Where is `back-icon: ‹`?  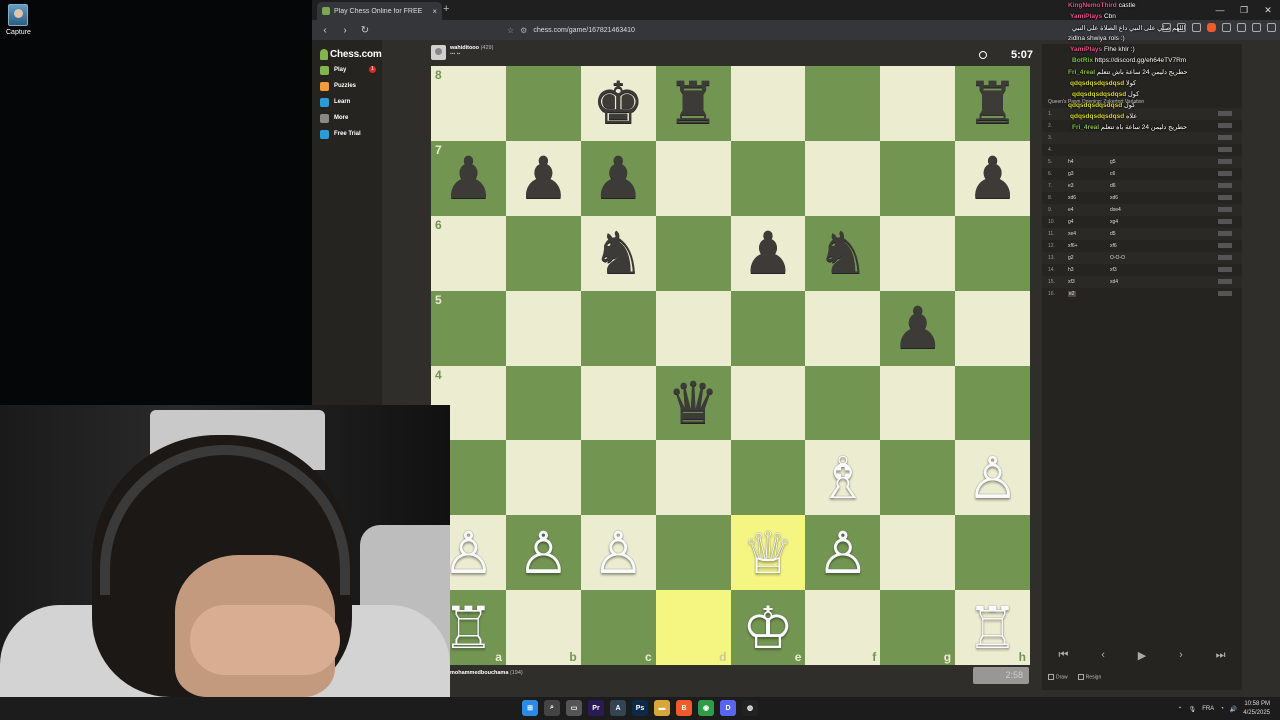
back-icon: ‹ is located at coordinates (325, 30).